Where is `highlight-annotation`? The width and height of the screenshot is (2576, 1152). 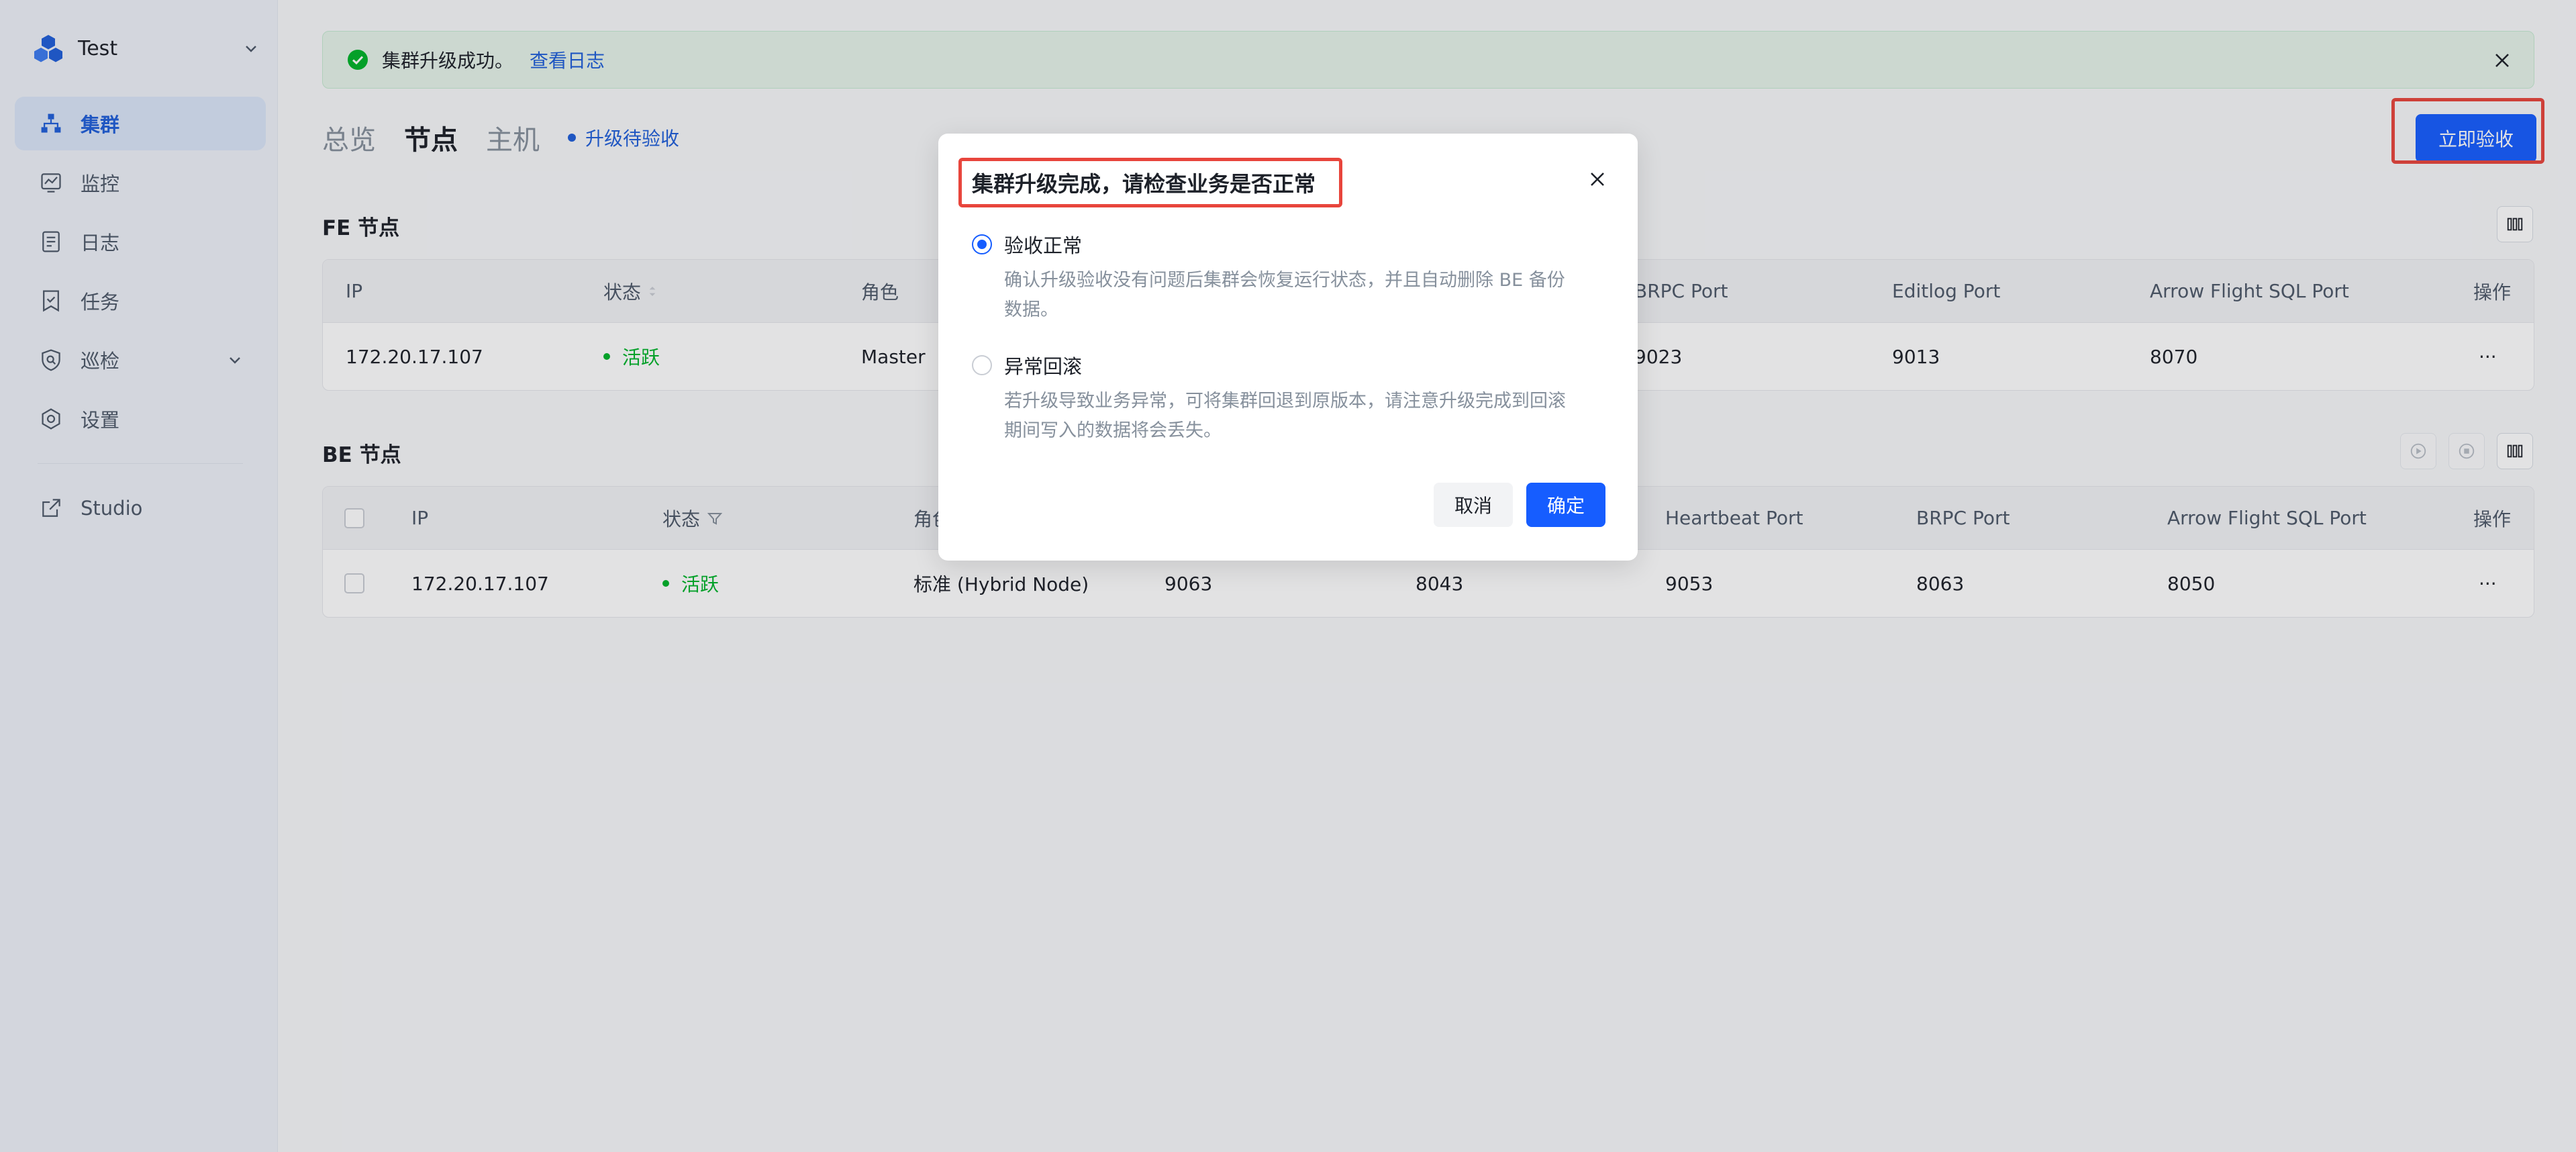
highlight-annotation is located at coordinates (1150, 182).